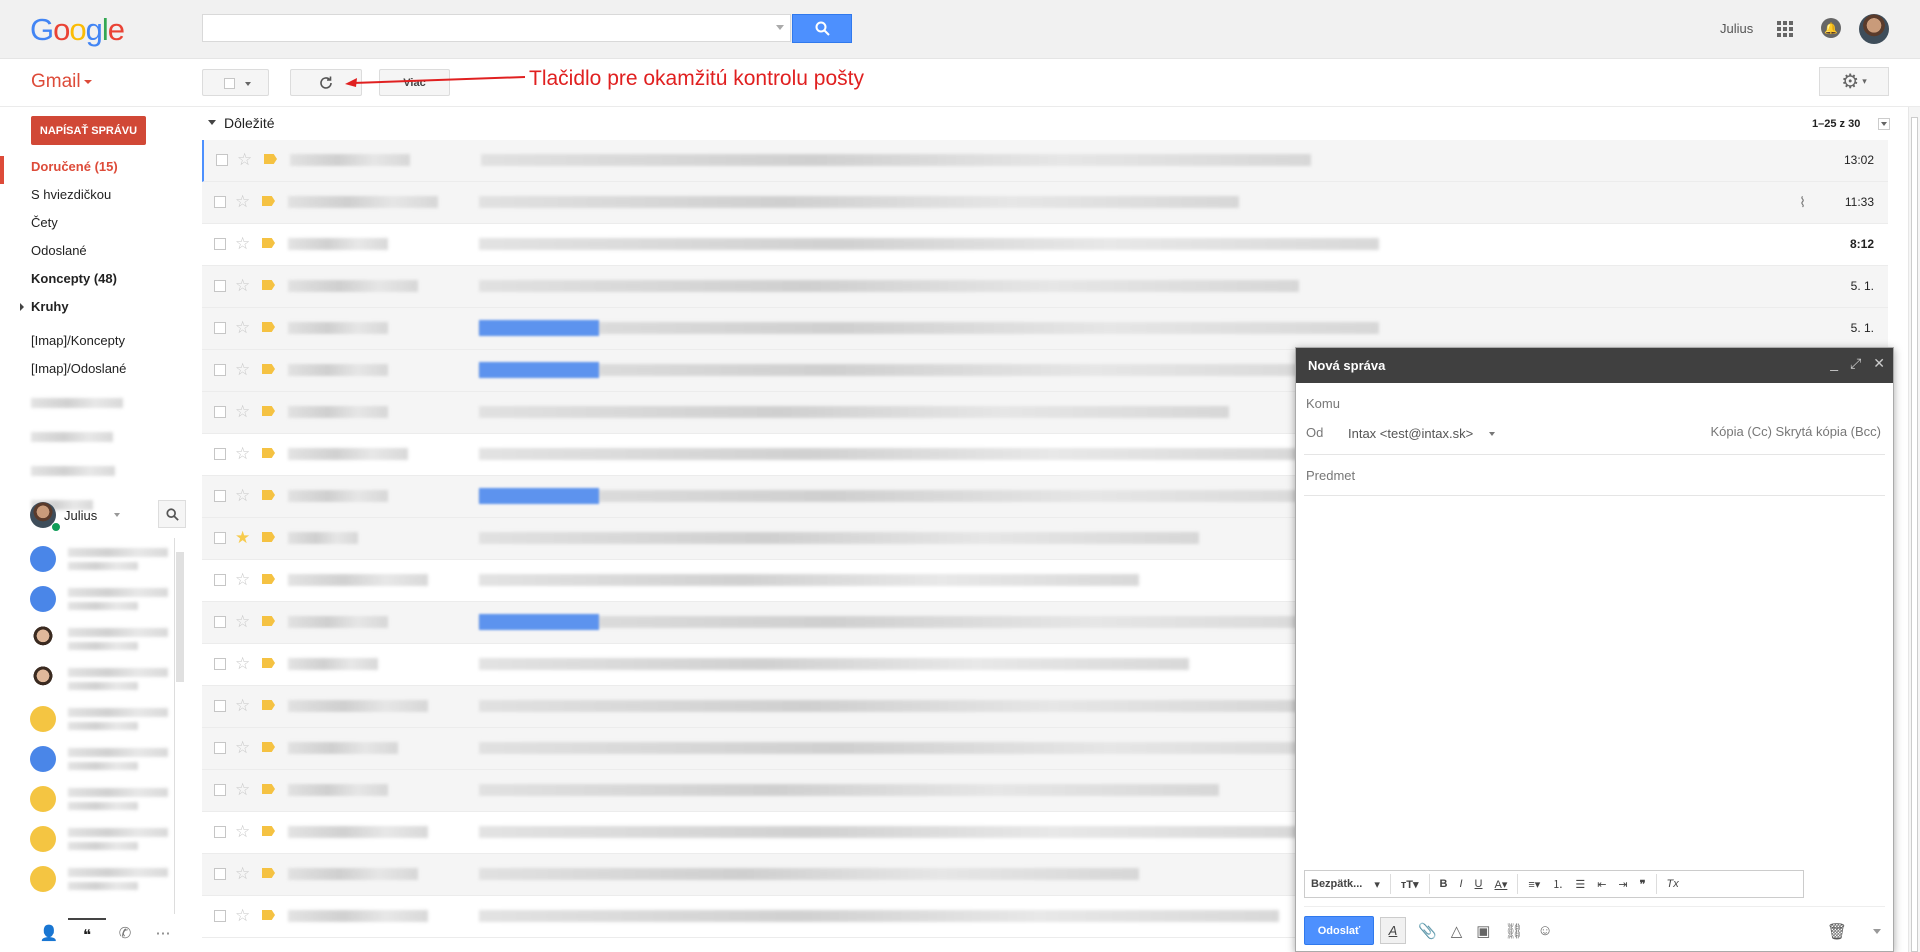  Describe the element at coordinates (1393, 930) in the screenshot. I see `formatting-options-icon: A` at that location.